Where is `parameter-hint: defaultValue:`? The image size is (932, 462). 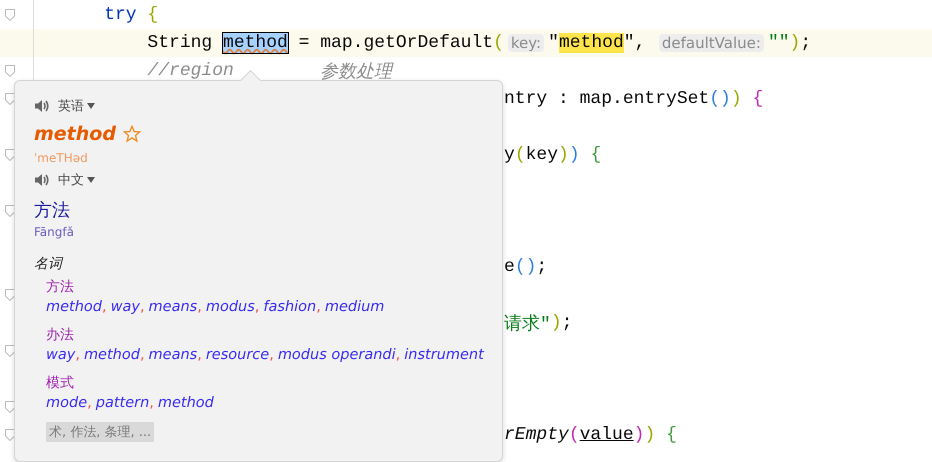 parameter-hint: defaultValue: is located at coordinates (711, 43).